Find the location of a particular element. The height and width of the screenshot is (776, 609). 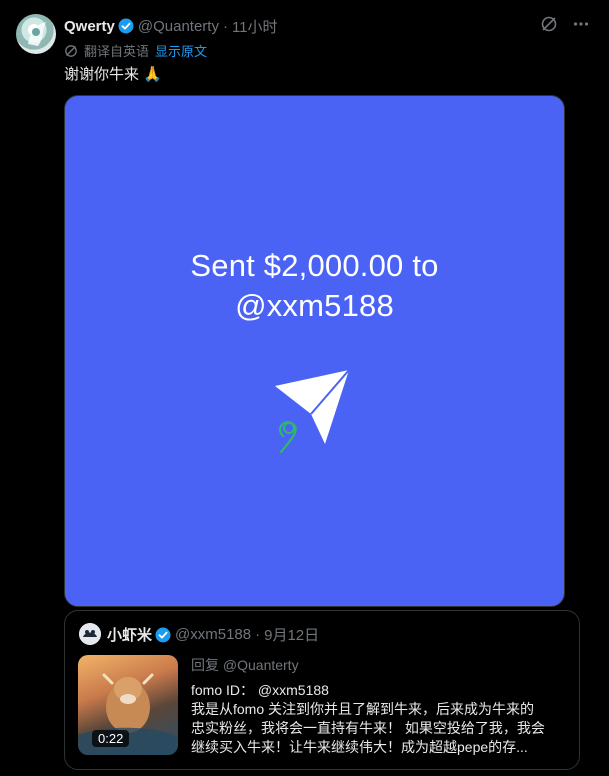

tweet-actions-top is located at coordinates (565, 24).